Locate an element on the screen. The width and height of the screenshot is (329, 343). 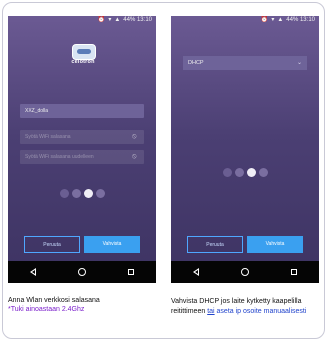
caption-wifi-note: *Tuki ainoastaan 2.4Ghz is located at coordinates (46, 309).